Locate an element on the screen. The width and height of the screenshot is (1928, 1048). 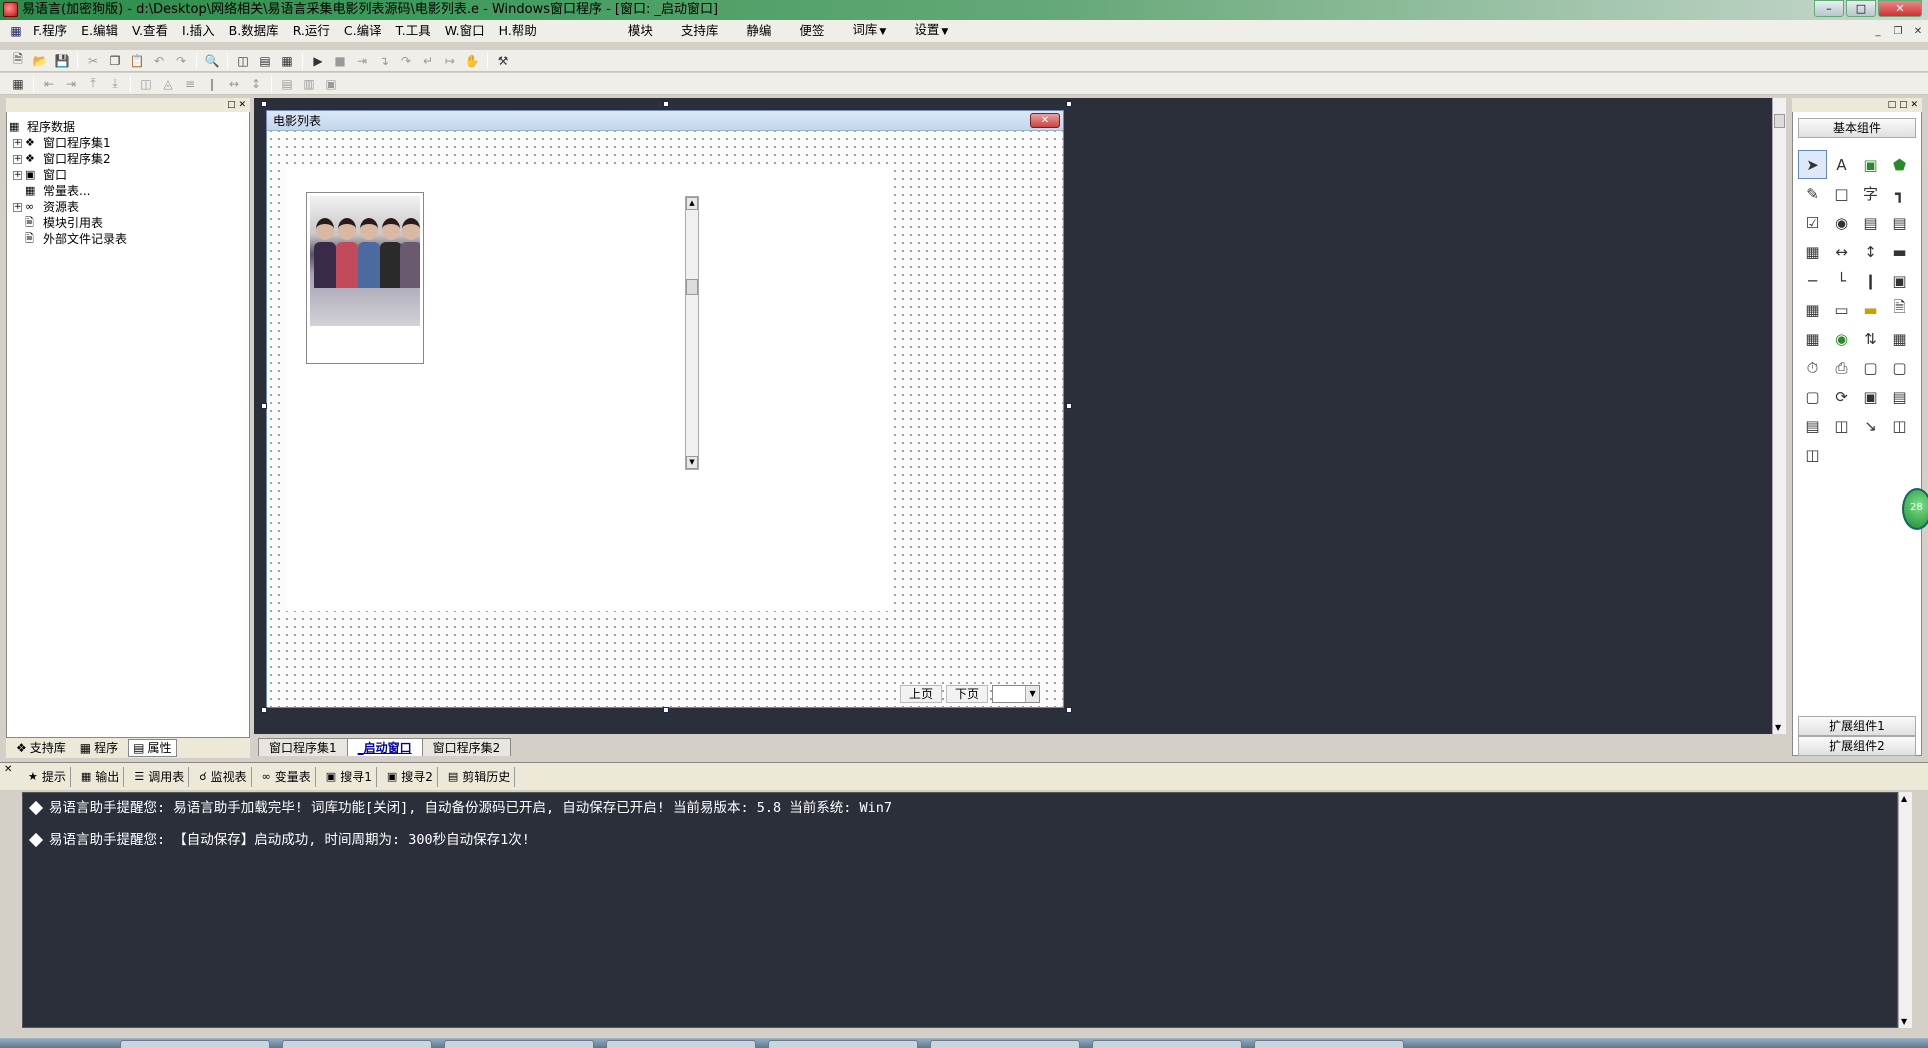
folder-component-icon: ▬ is located at coordinates (1870, 309).